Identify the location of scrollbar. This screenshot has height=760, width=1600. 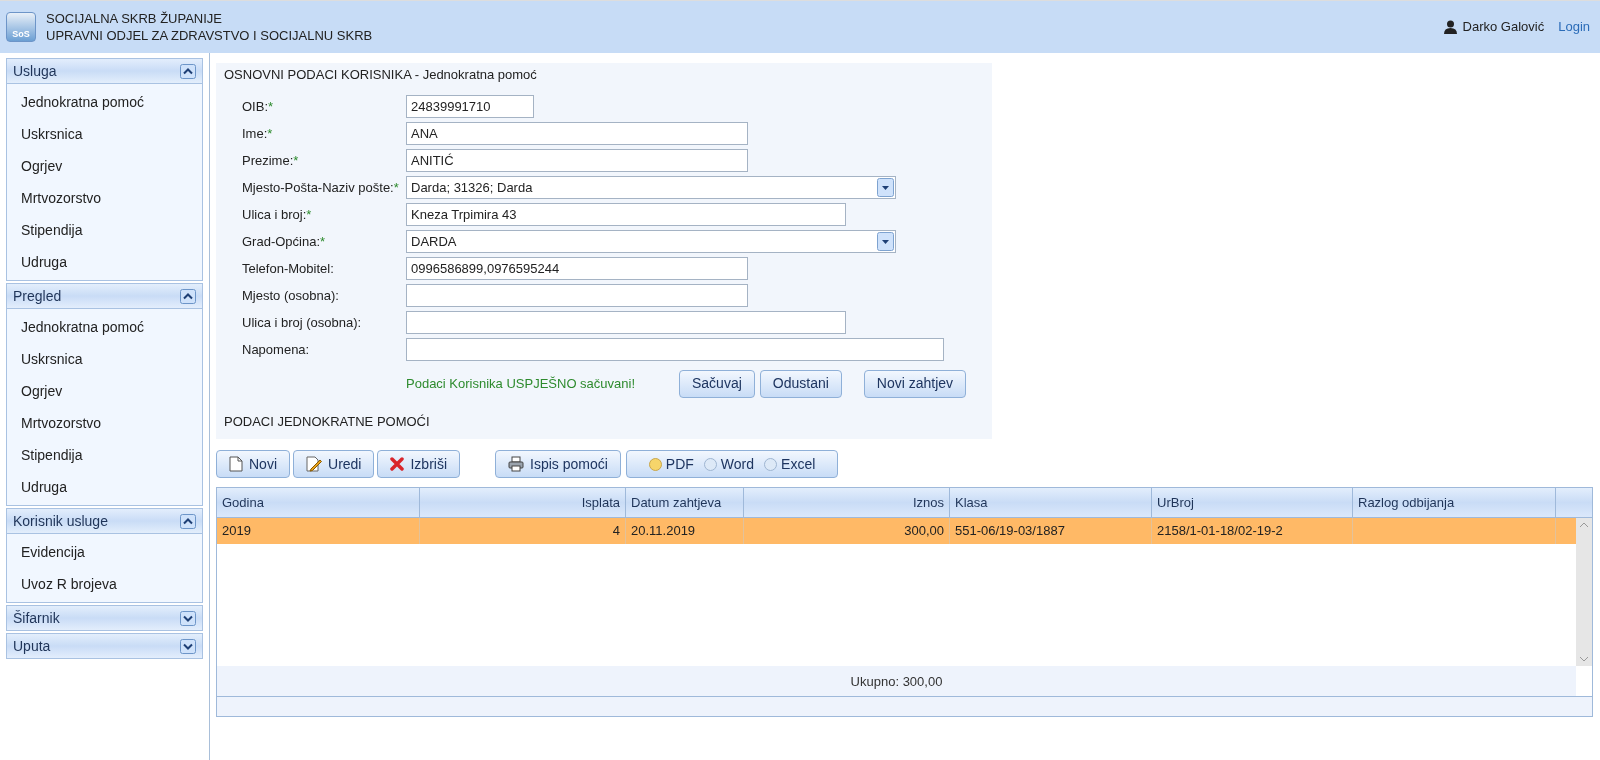
(1584, 592).